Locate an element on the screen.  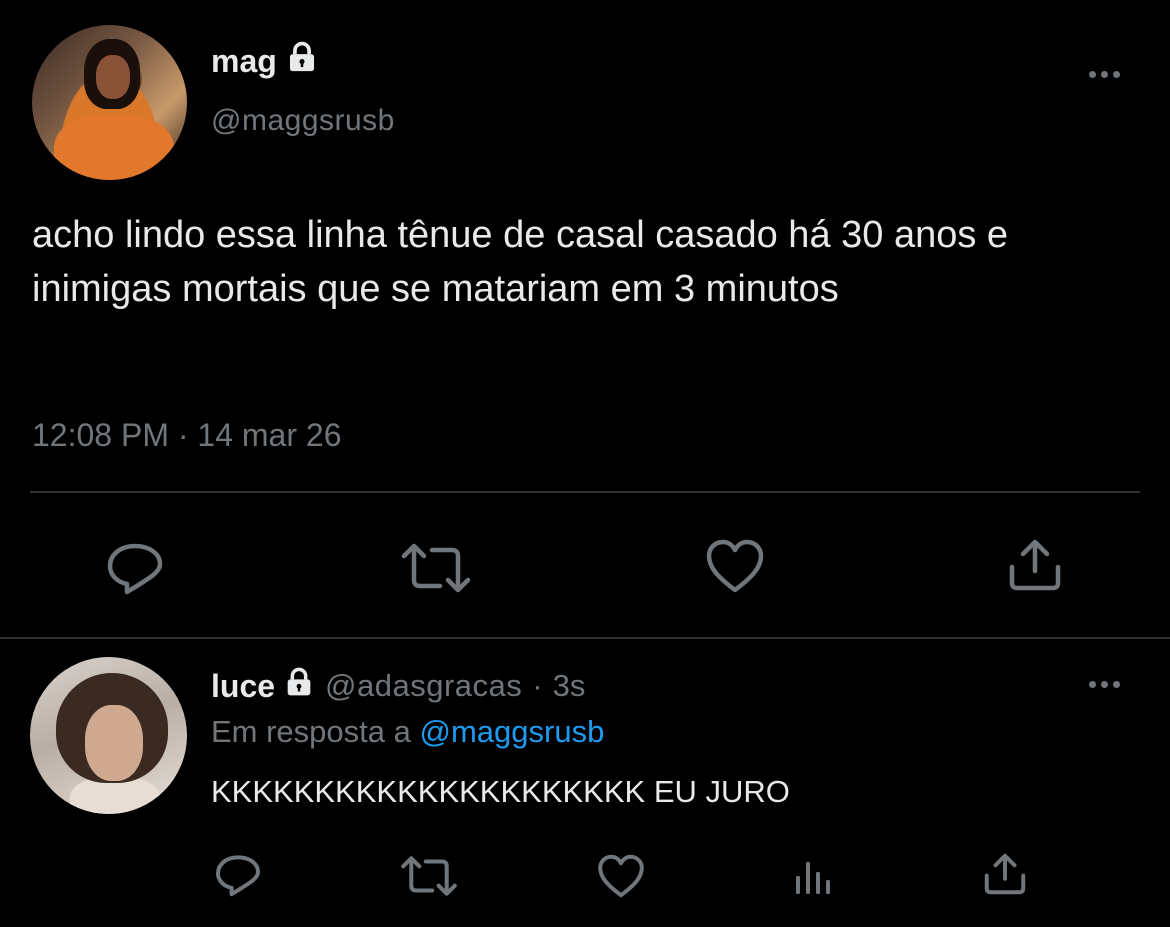
author-name-text: mag is located at coordinates (244, 60).